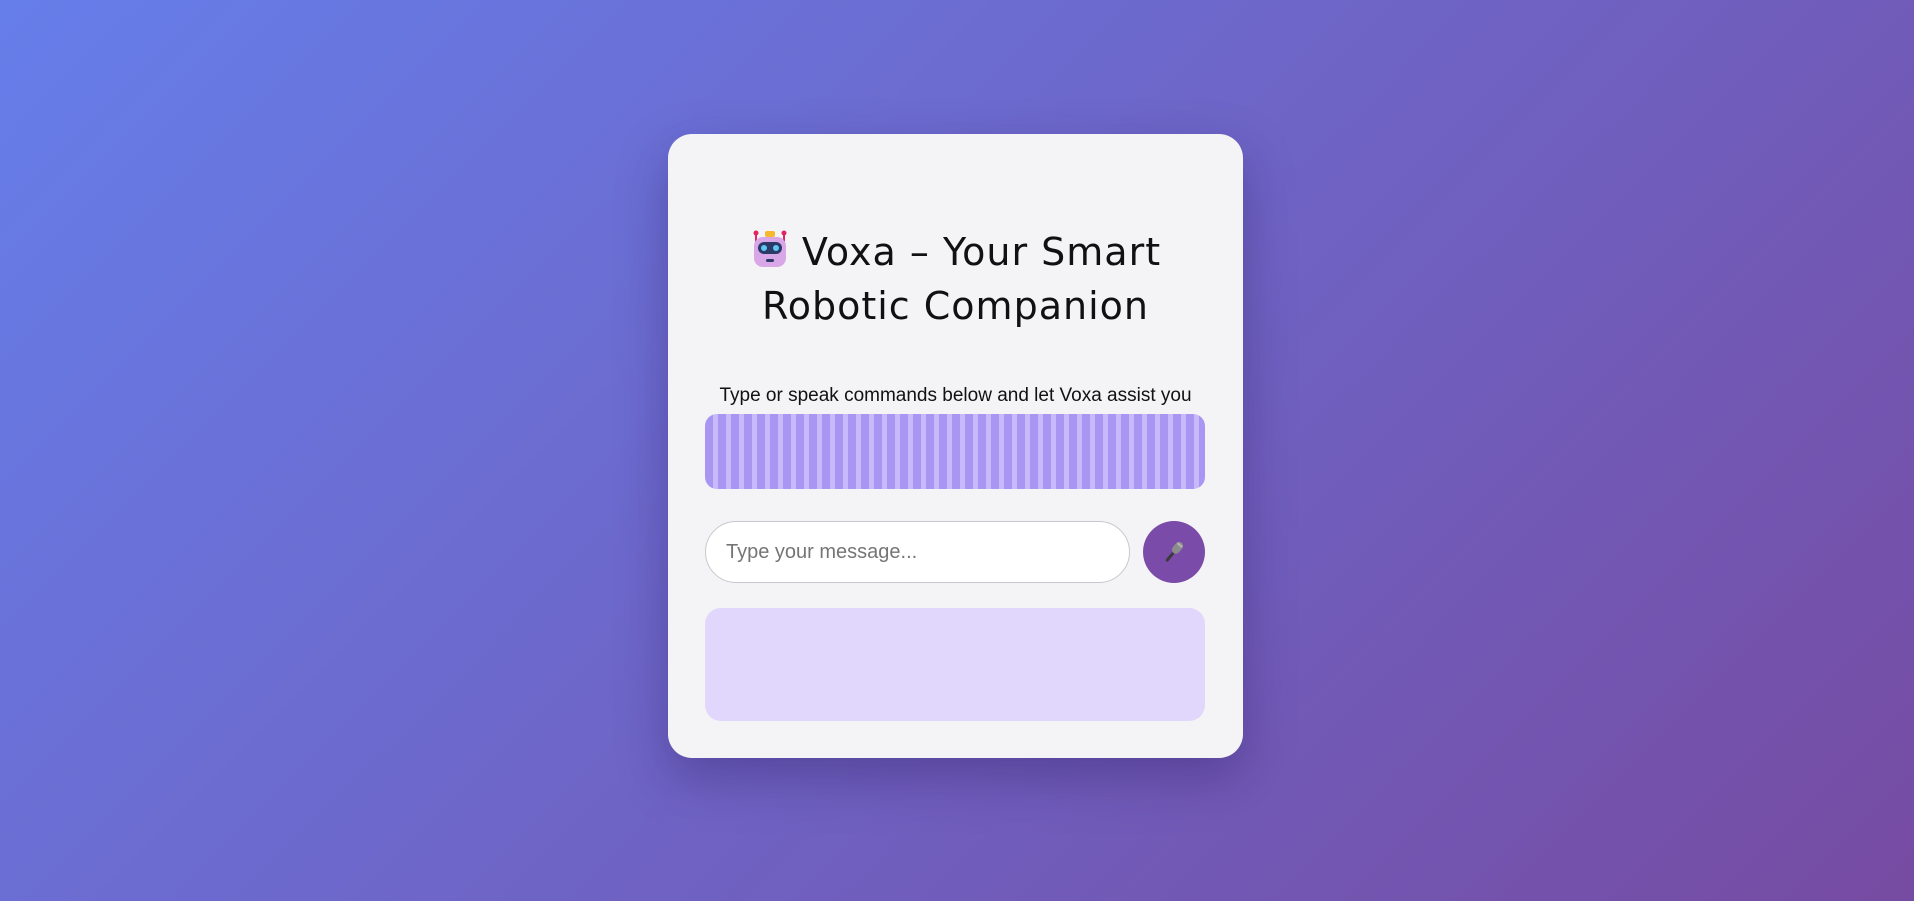  What do you see at coordinates (962, 279) in the screenshot?
I see `page-title-text: Voxa – Your Smart Robotic Companion` at bounding box center [962, 279].